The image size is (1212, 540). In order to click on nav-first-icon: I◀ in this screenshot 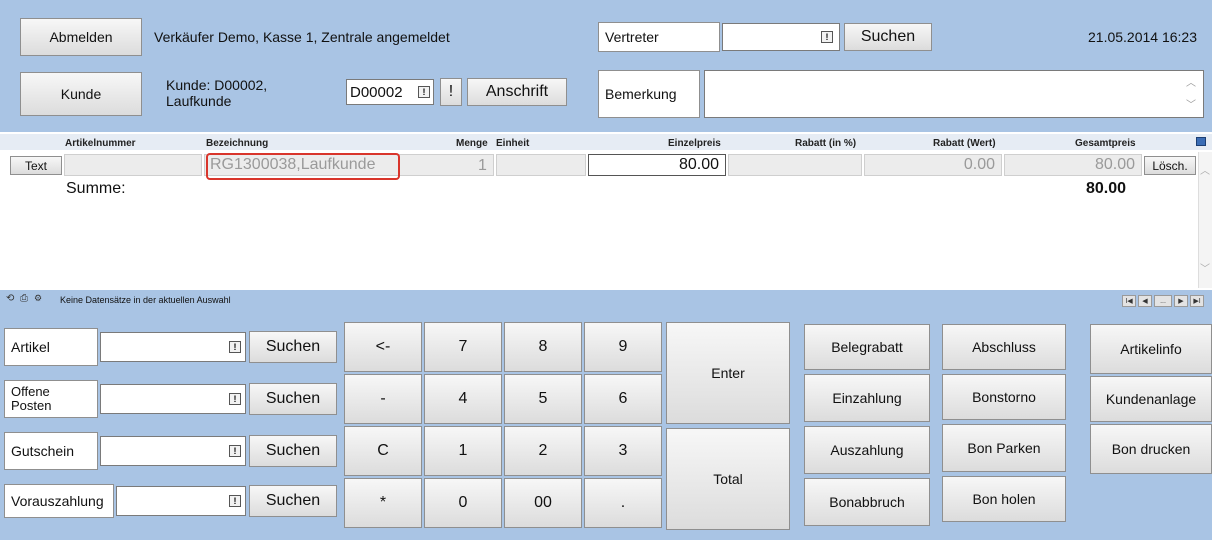, I will do `click(1129, 301)`.